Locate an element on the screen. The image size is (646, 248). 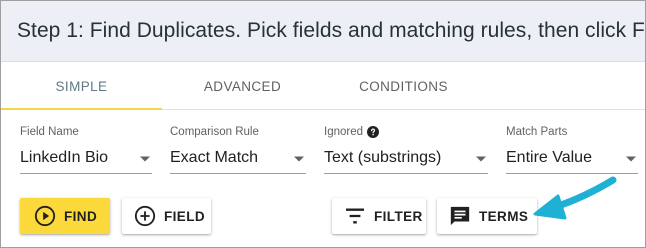
field-name-value: LinkedIn Bio is located at coordinates (64, 157).